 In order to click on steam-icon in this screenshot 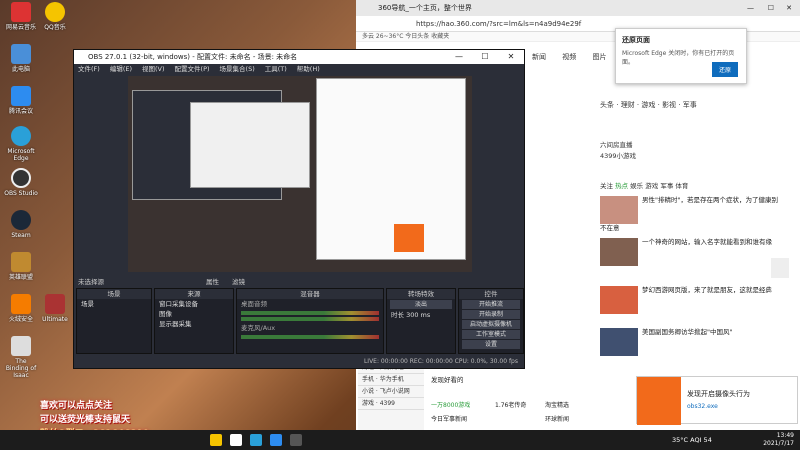, I will do `click(21, 220)`.